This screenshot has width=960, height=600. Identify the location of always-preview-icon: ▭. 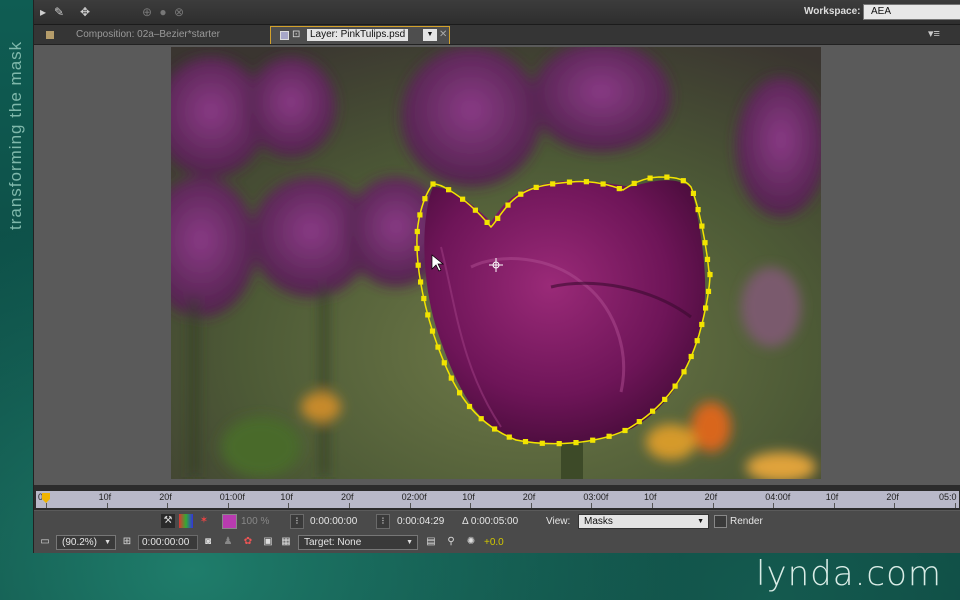
(45, 542).